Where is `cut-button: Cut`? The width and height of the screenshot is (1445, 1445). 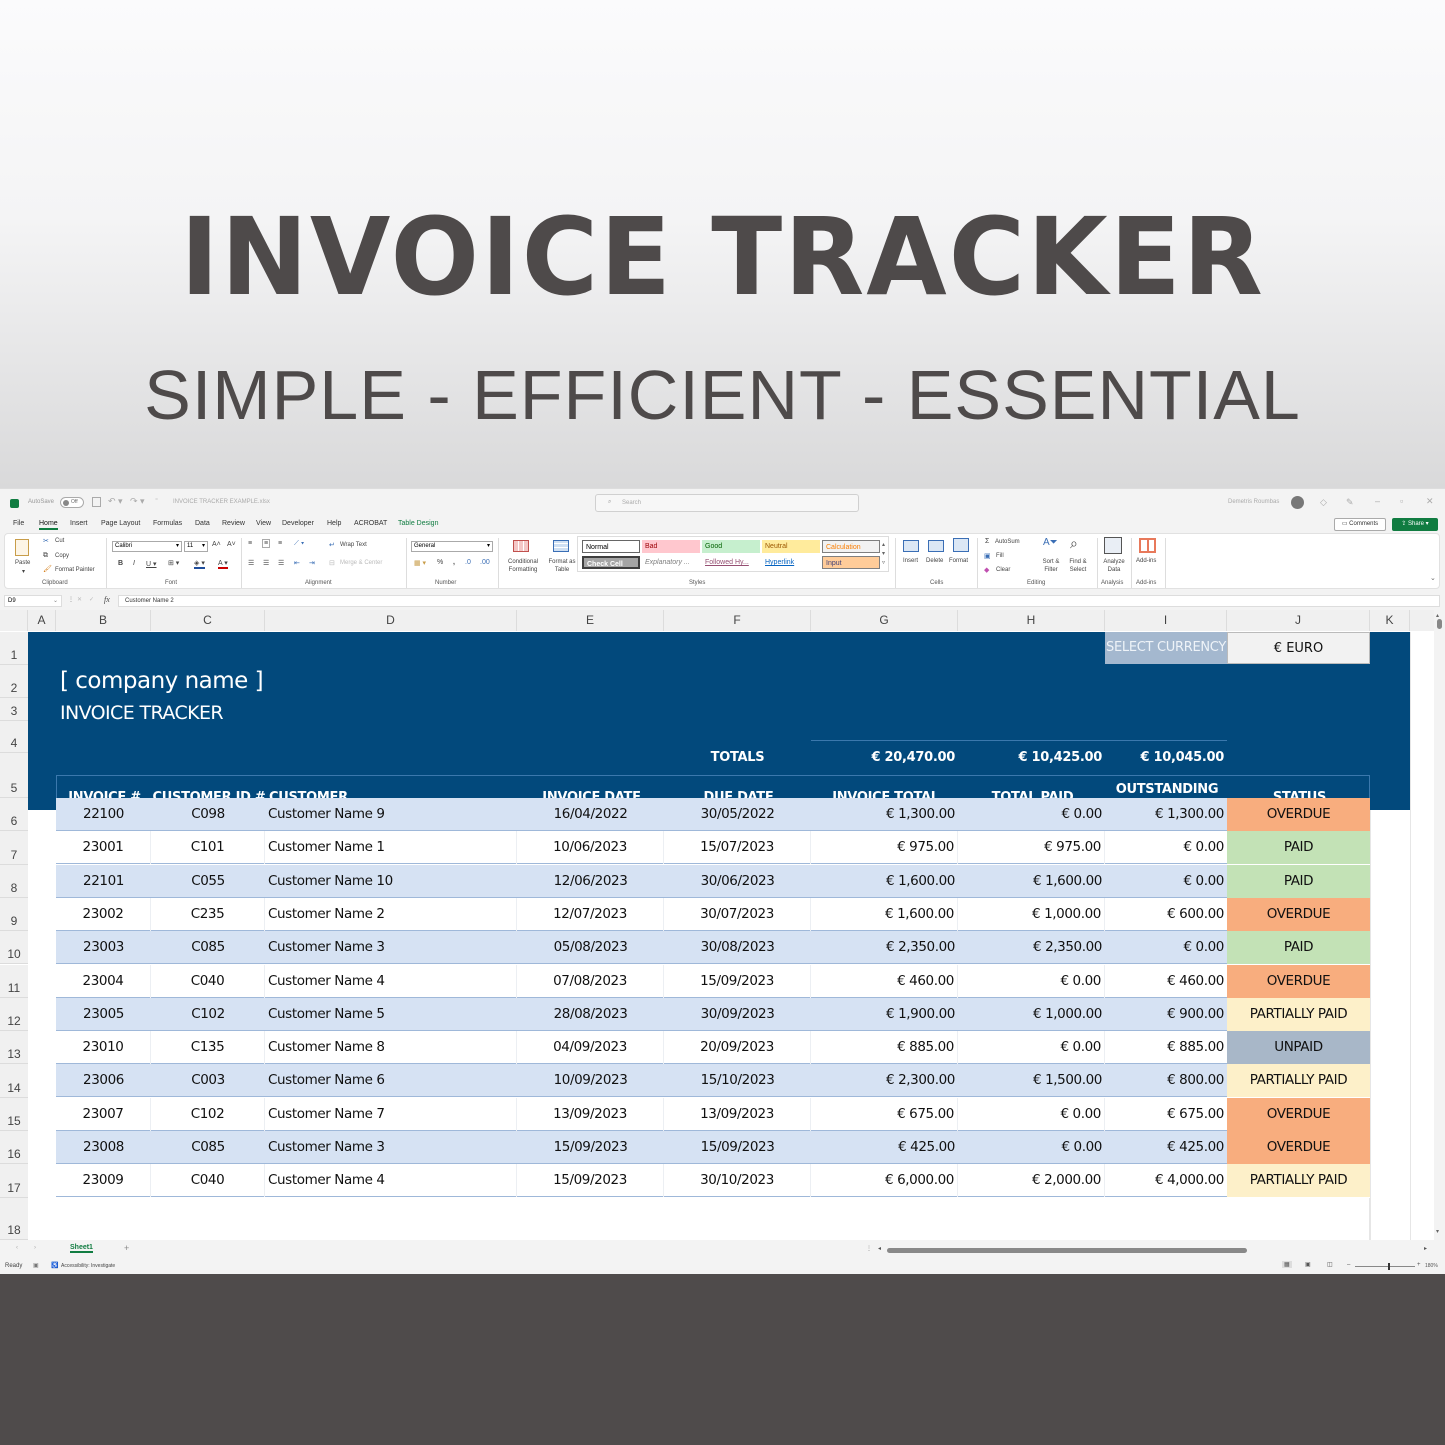 cut-button: Cut is located at coordinates (59, 541).